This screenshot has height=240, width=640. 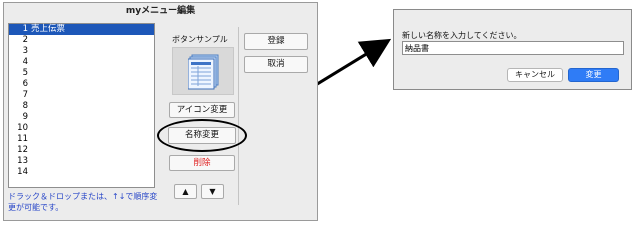 What do you see at coordinates (81, 139) in the screenshot?
I see `list-item: 11` at bounding box center [81, 139].